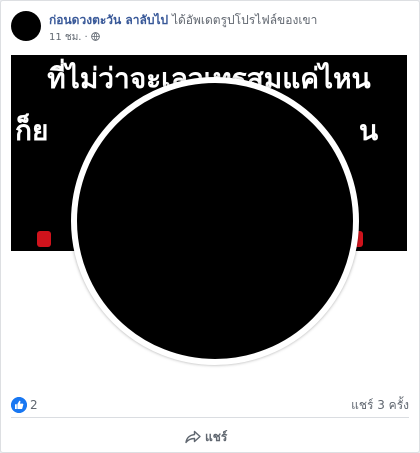 This screenshot has height=453, width=420. Describe the element at coordinates (32, 130) in the screenshot. I see `cover-text-line2-start: ก็ย` at that location.